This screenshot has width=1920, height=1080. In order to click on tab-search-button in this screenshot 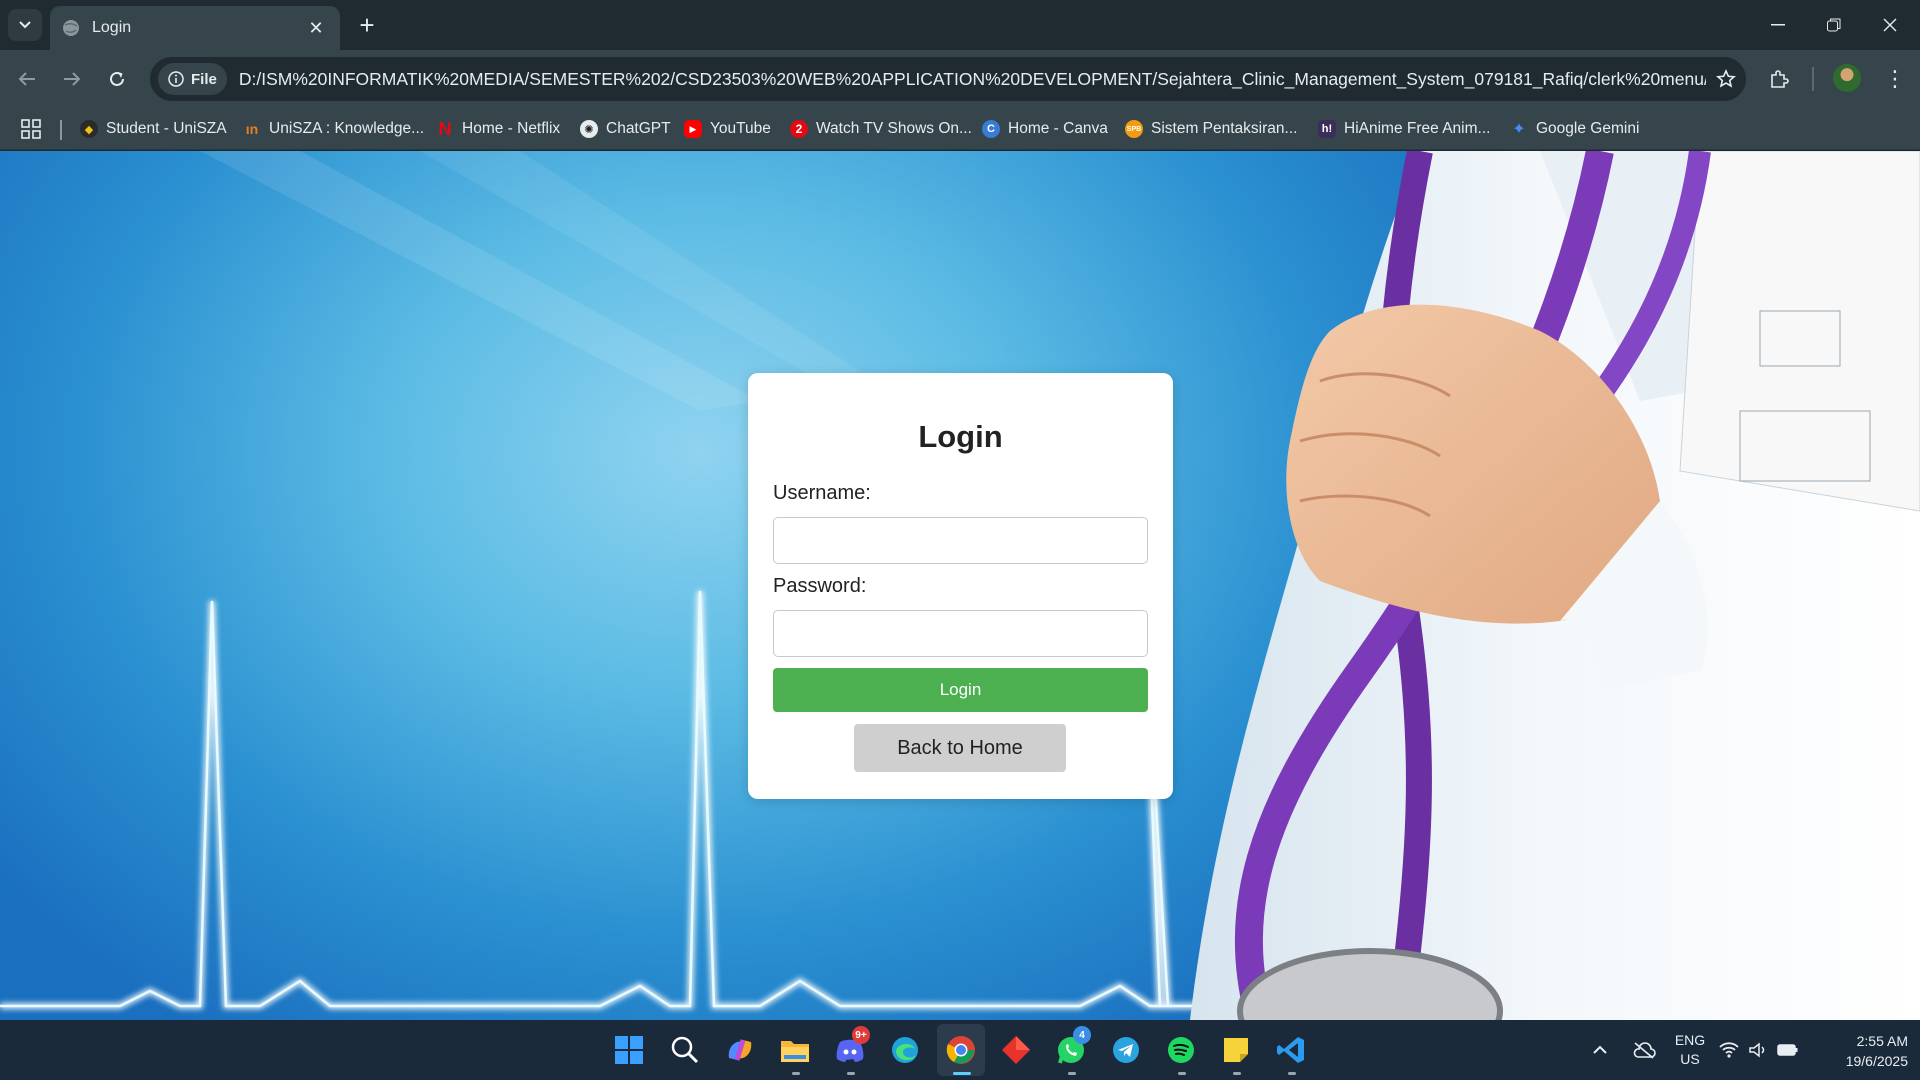, I will do `click(25, 25)`.